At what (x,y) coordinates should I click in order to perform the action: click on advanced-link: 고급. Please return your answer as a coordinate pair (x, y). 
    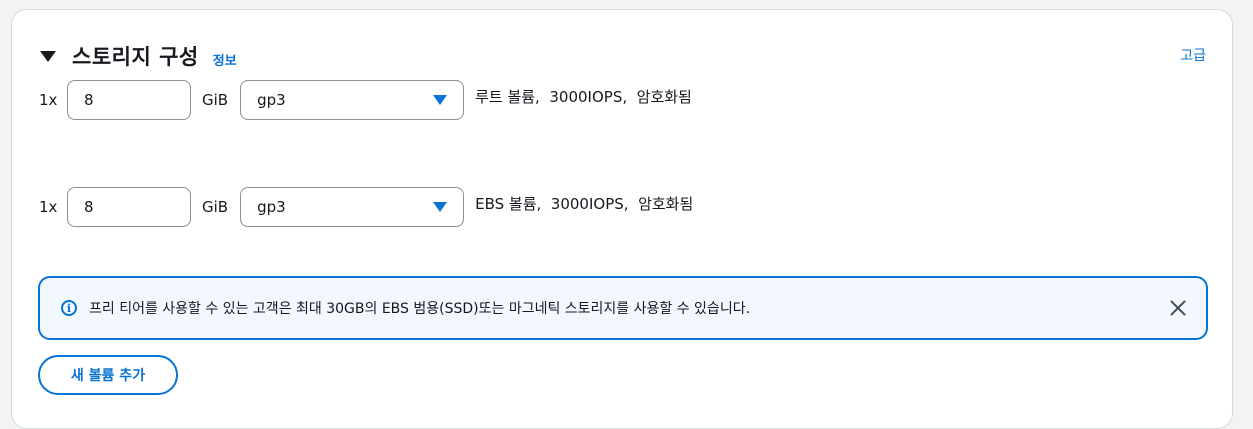
    Looking at the image, I should click on (1193, 55).